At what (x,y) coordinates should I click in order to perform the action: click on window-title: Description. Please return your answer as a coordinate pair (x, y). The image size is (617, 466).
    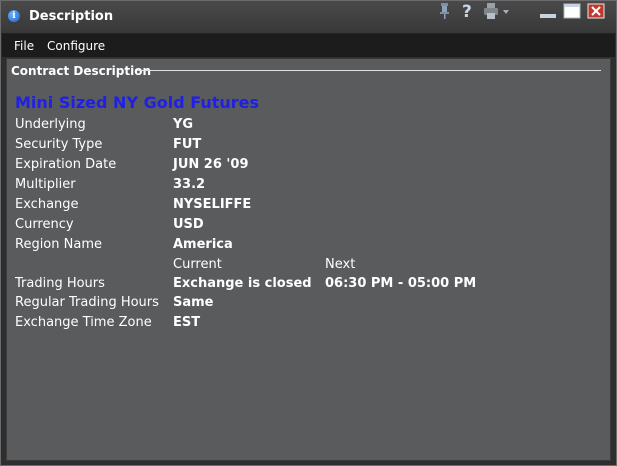
    Looking at the image, I should click on (71, 16).